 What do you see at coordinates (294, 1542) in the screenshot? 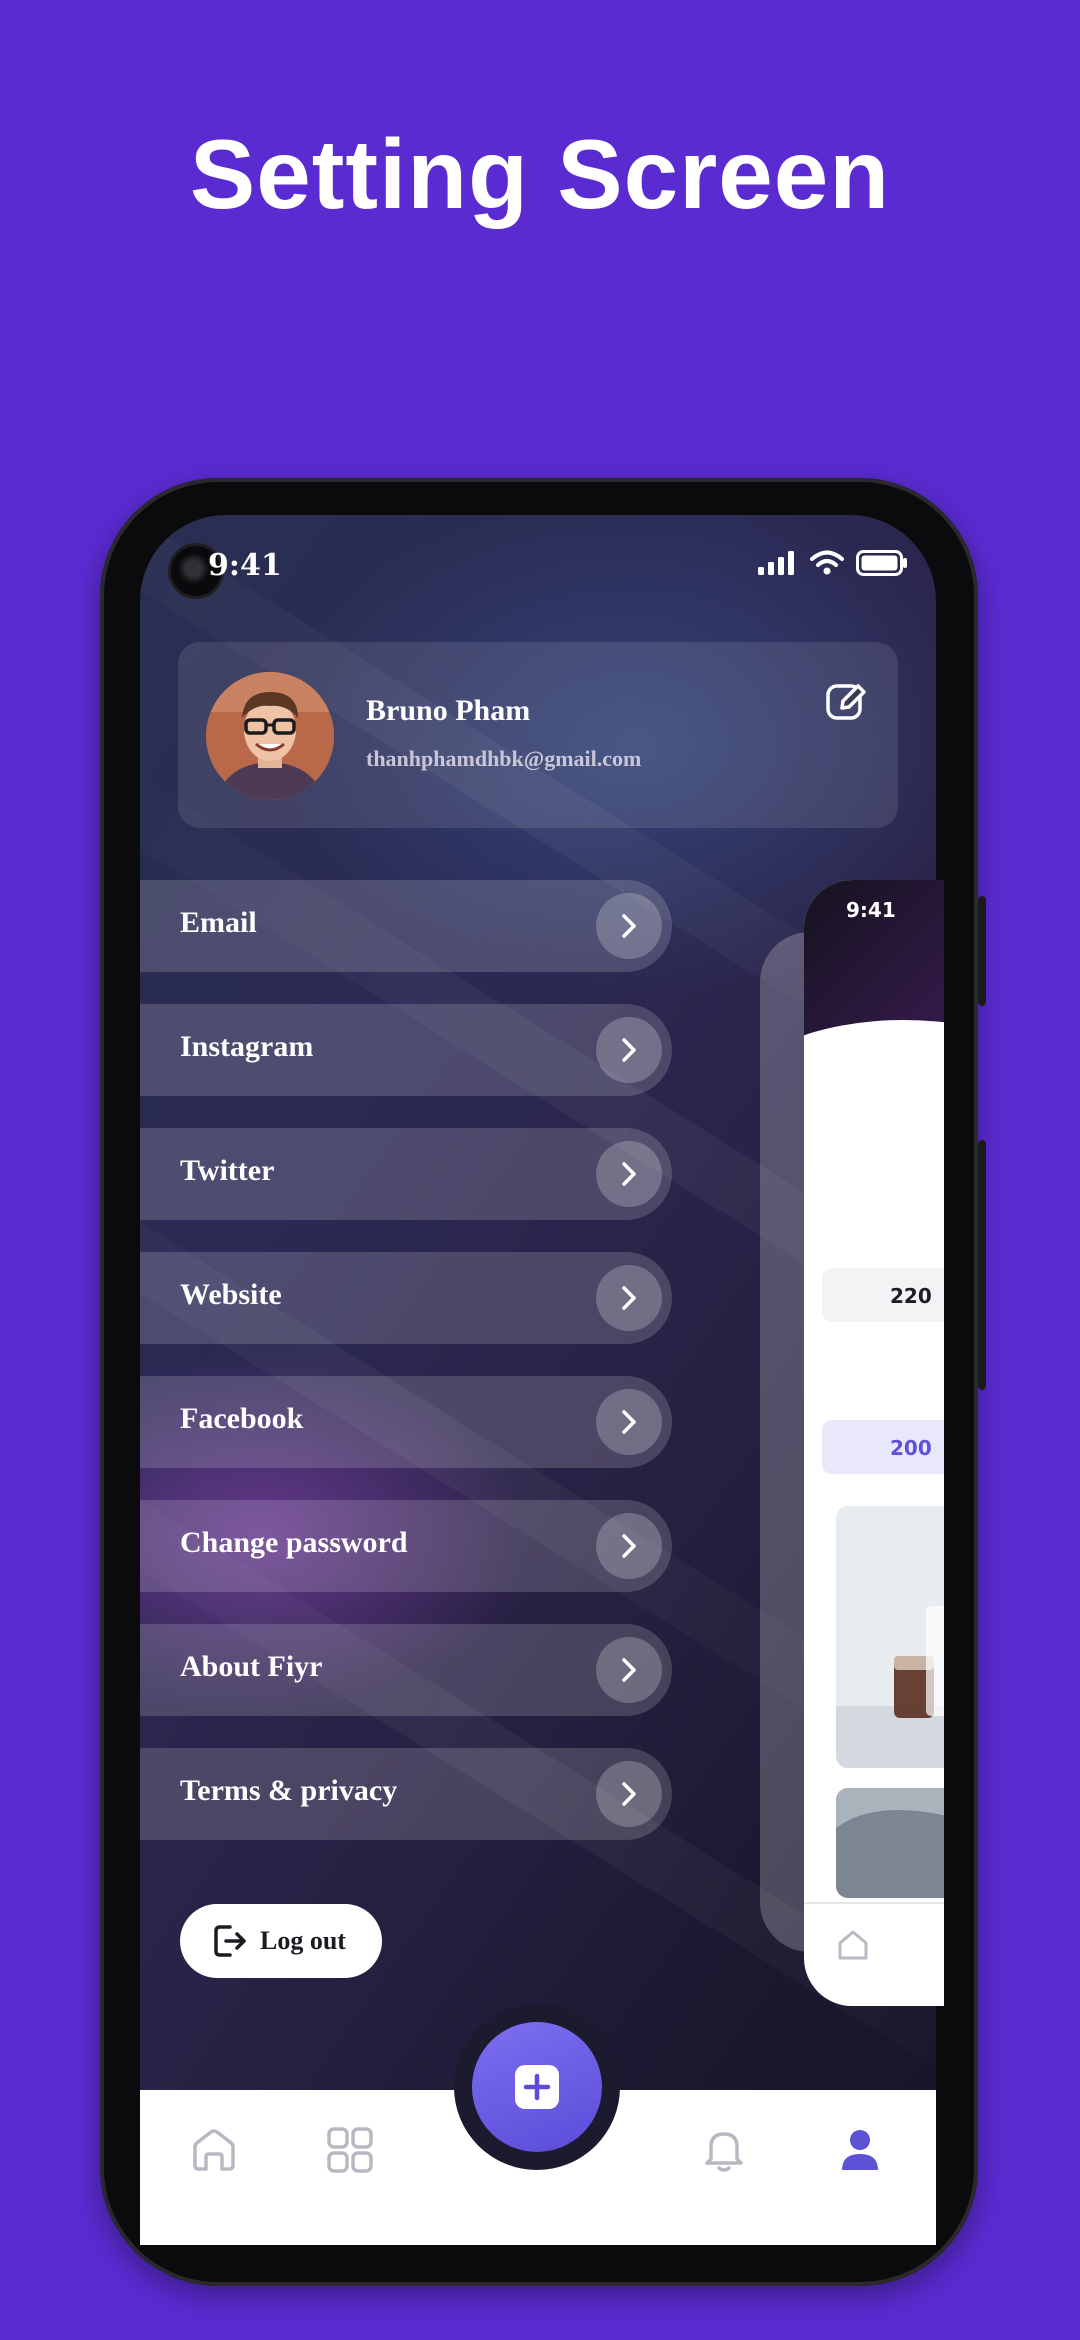
I see `menu-item-label: Change password` at bounding box center [294, 1542].